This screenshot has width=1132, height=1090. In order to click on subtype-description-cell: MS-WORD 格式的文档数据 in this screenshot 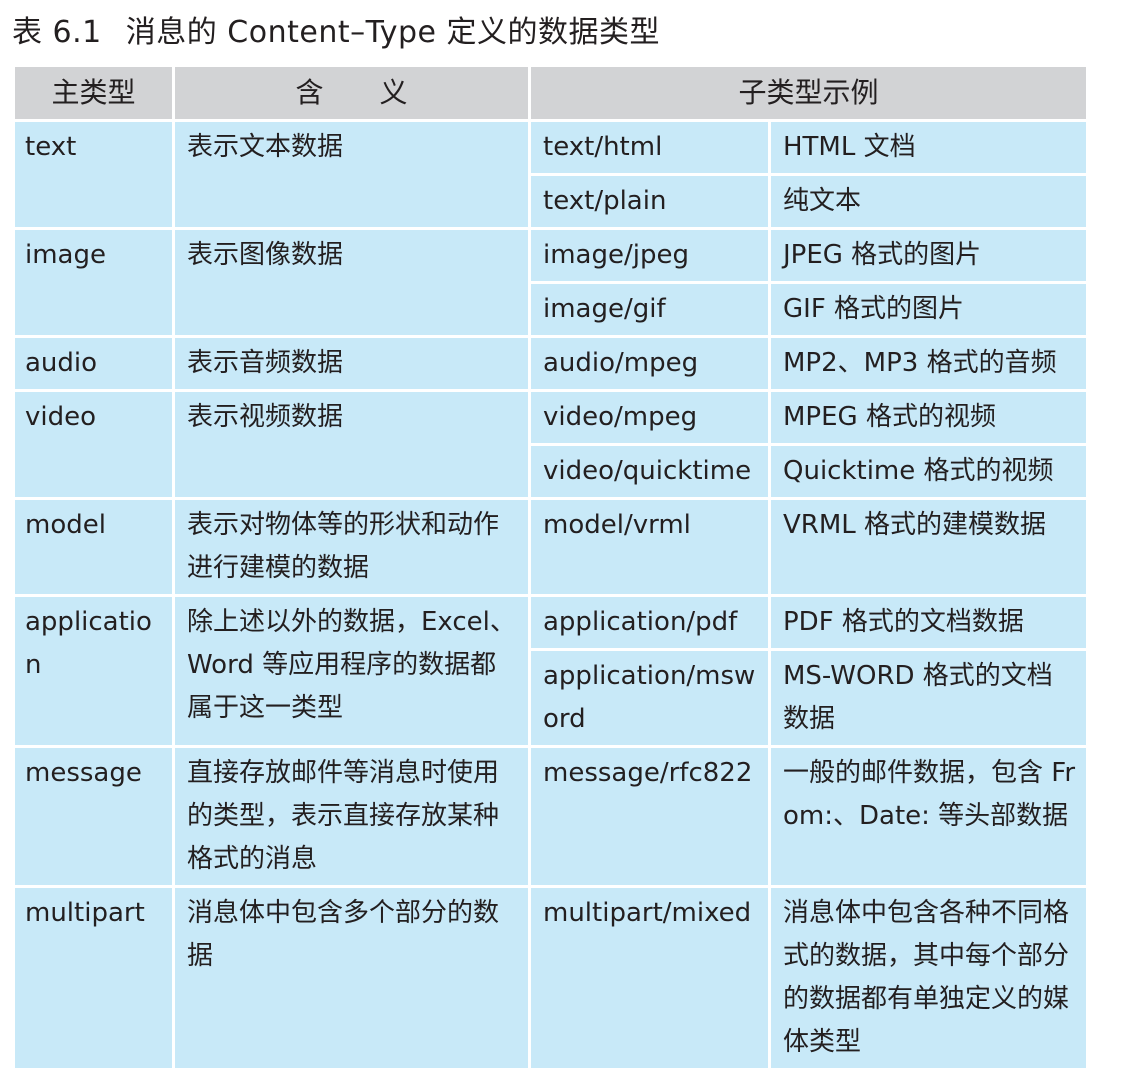, I will do `click(928, 698)`.